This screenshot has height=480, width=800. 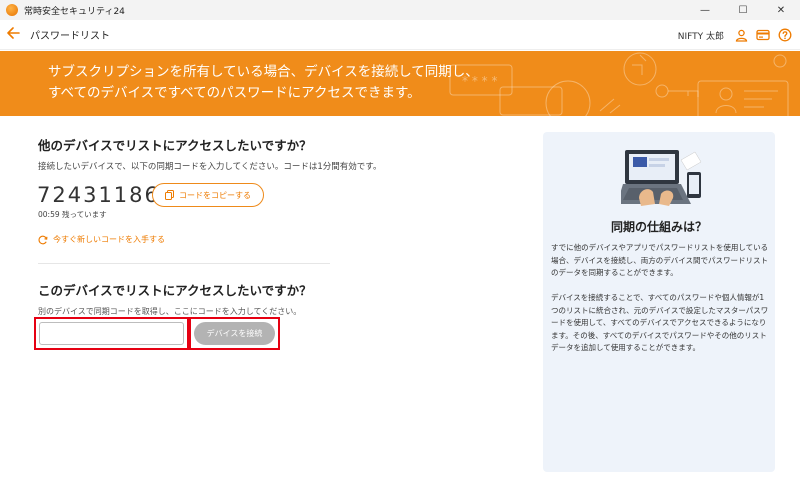 What do you see at coordinates (741, 35) in the screenshot?
I see `user-icon` at bounding box center [741, 35].